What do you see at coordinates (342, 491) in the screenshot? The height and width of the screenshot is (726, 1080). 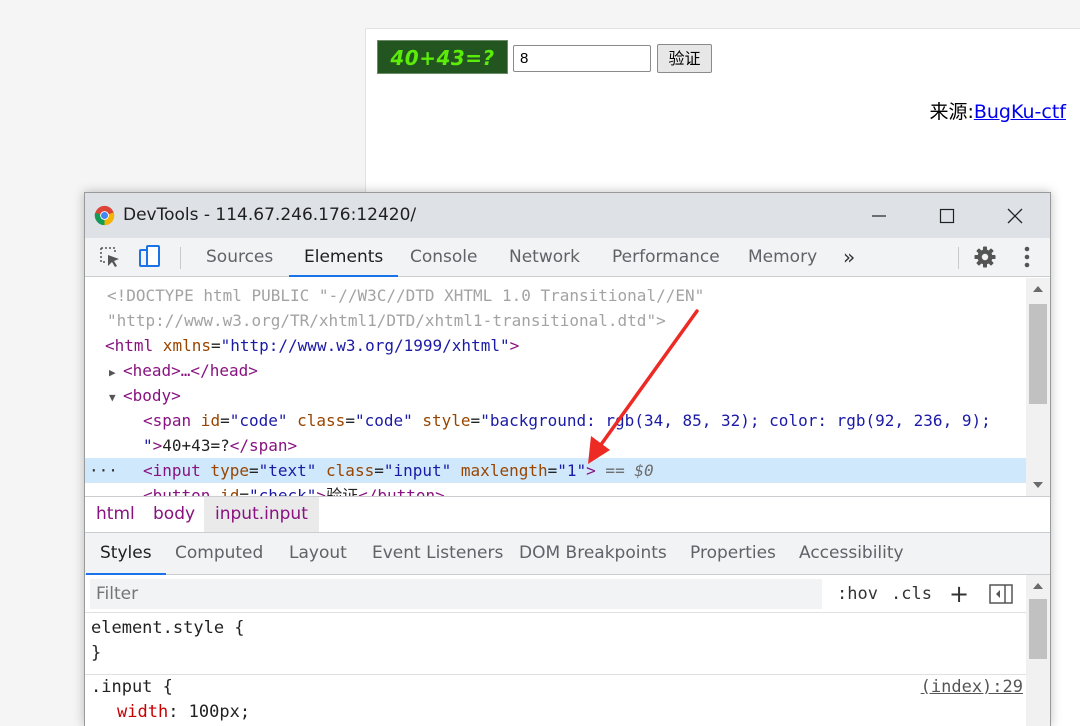 I see `node-text: 验证` at bounding box center [342, 491].